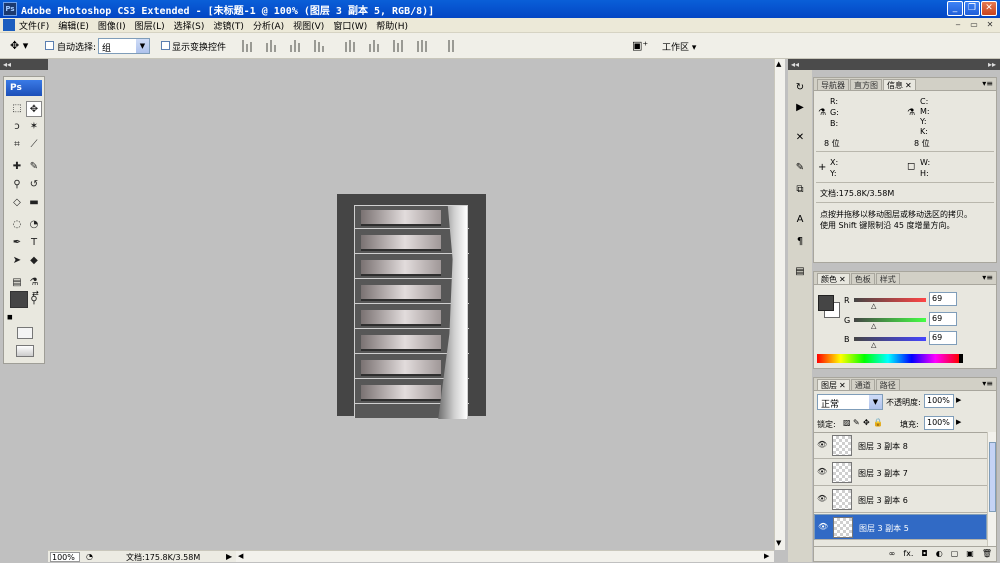 This screenshot has width=1000, height=563. I want to click on lock-image-icon: ✎, so click(856, 422).